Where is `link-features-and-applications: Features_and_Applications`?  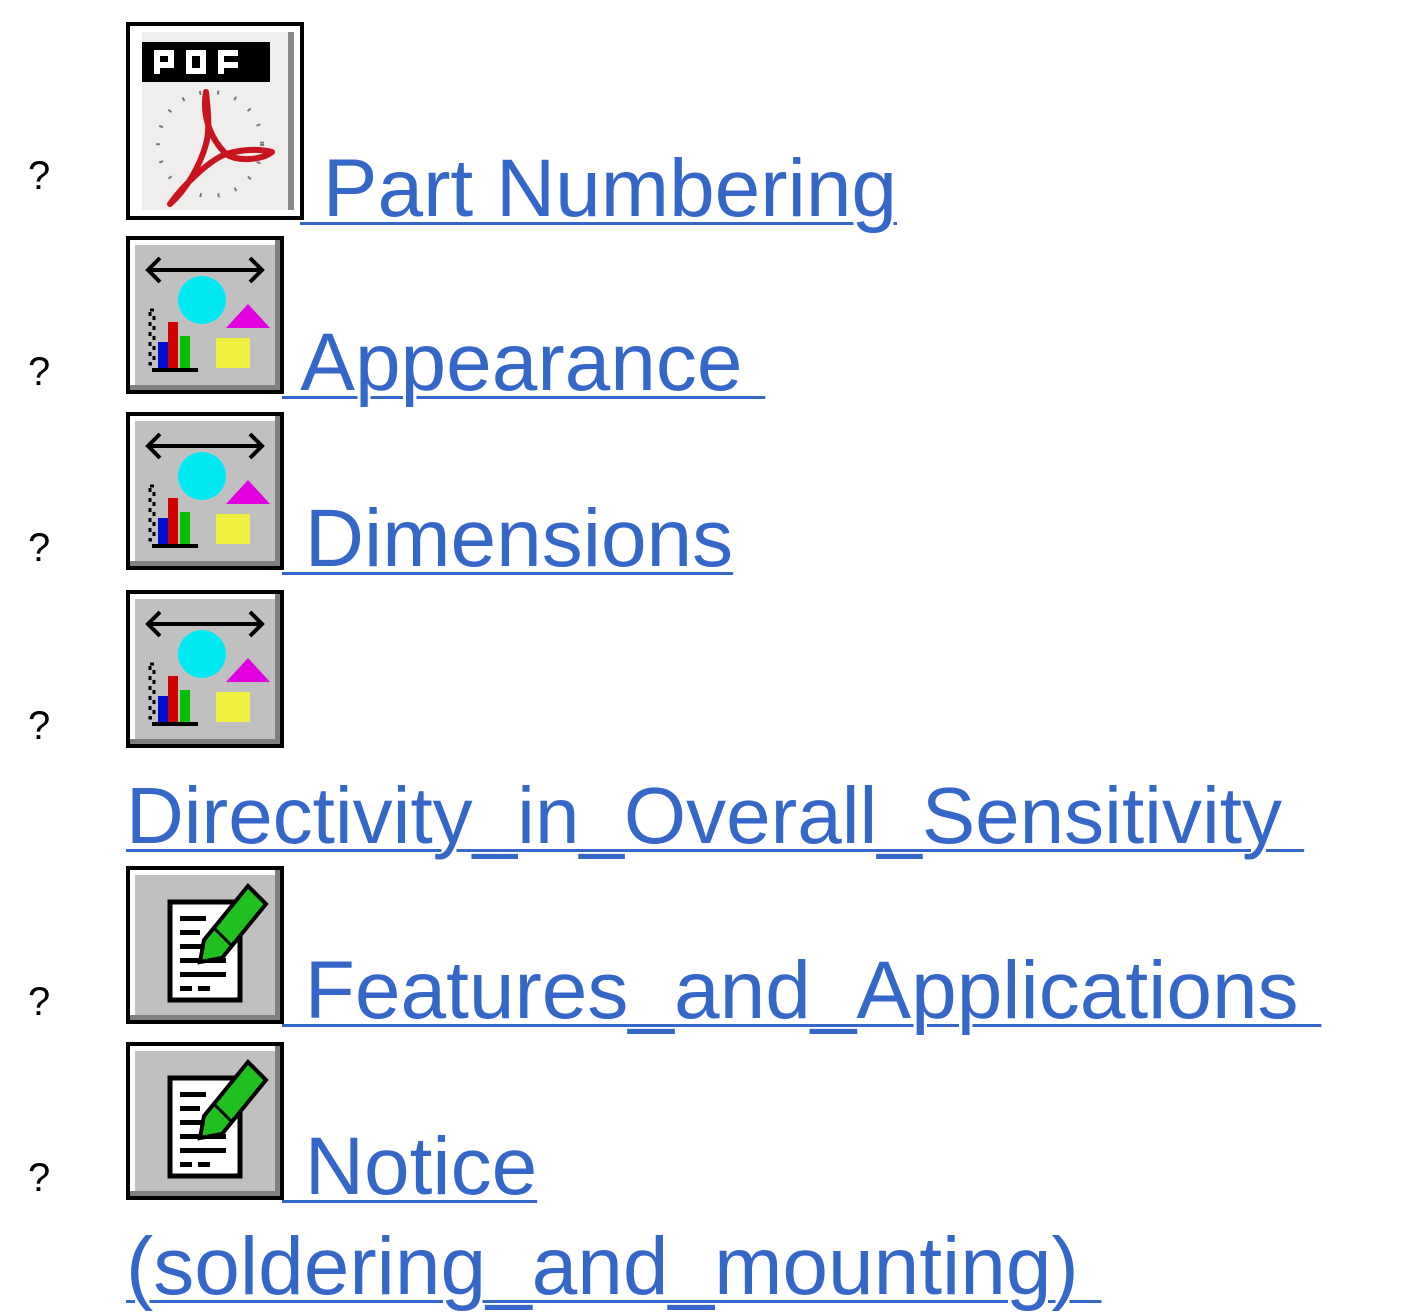
link-features-and-applications: Features_and_Applications is located at coordinates (801, 991).